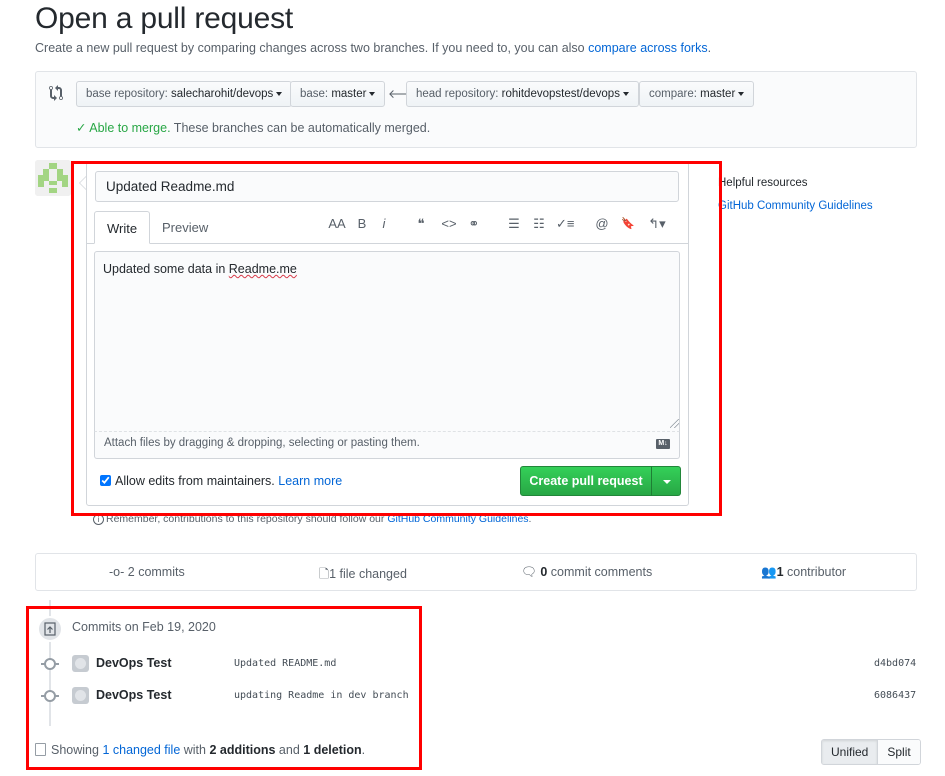 Image resolution: width=945 pixels, height=776 pixels. Describe the element at coordinates (222, 94) in the screenshot. I see `base-repository-value: salecharohit/devops` at that location.